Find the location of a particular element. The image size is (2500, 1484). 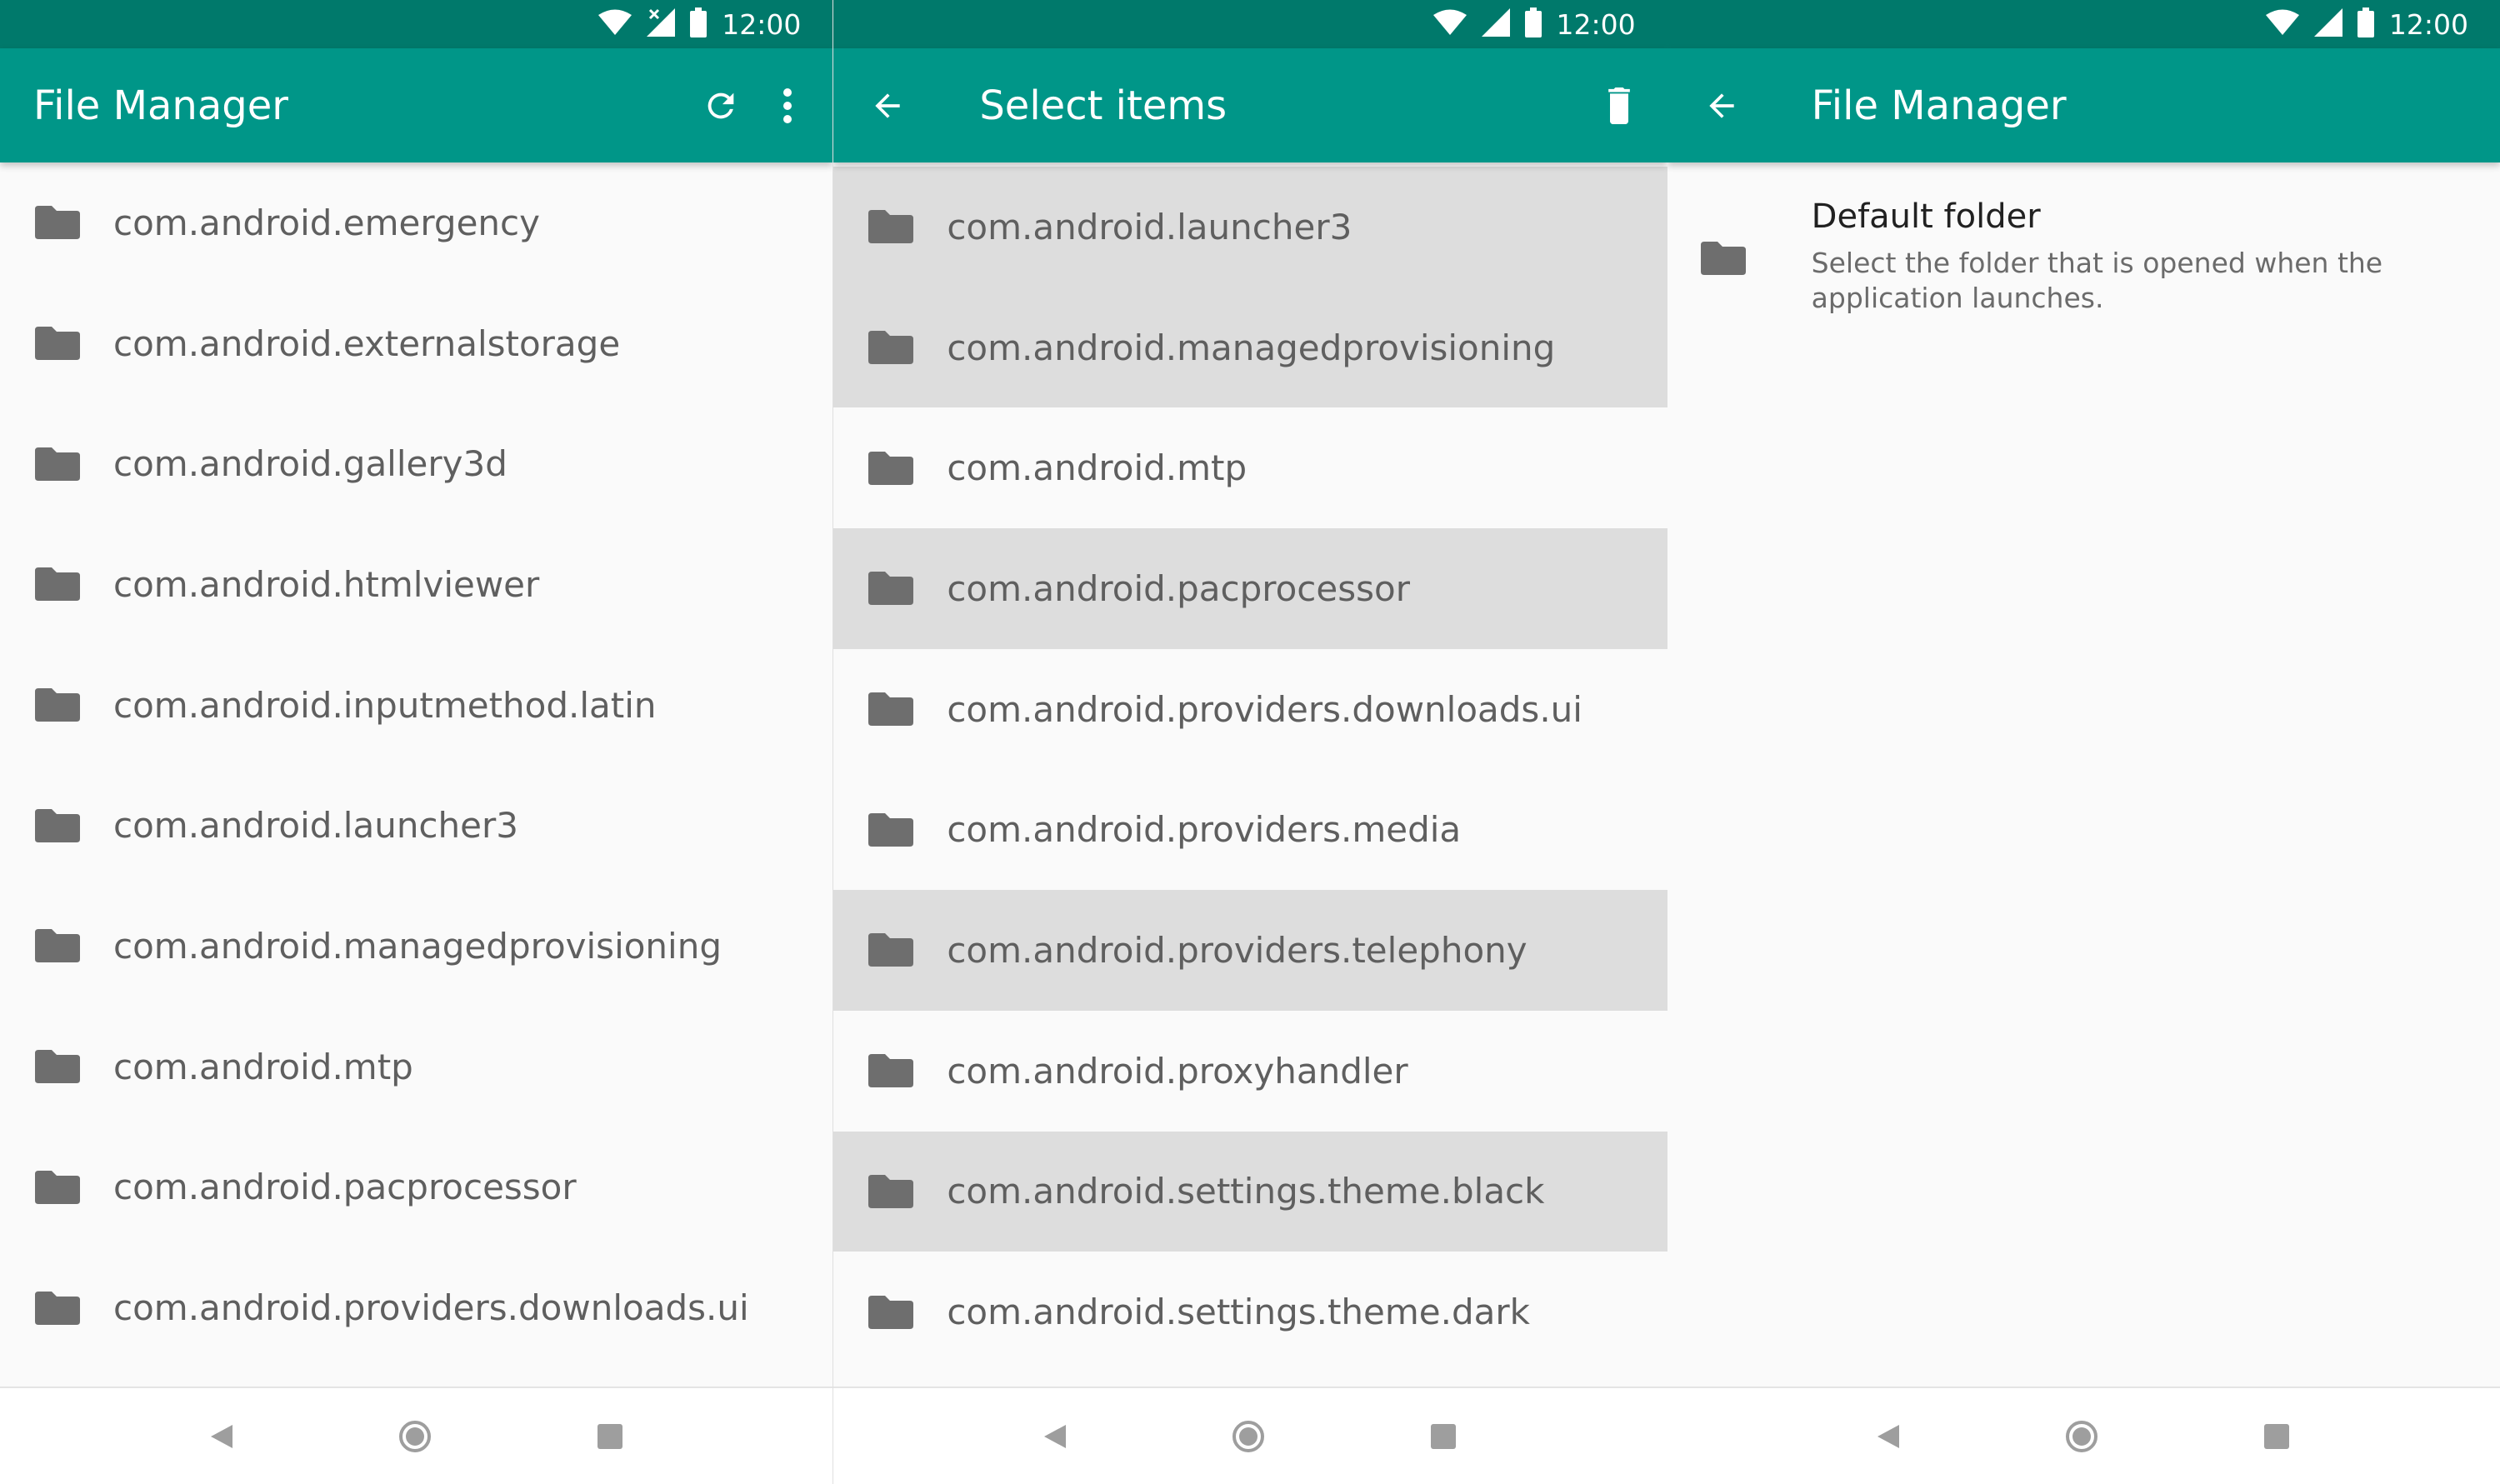

list-item: com.android.providers.media is located at coordinates (1250, 829).